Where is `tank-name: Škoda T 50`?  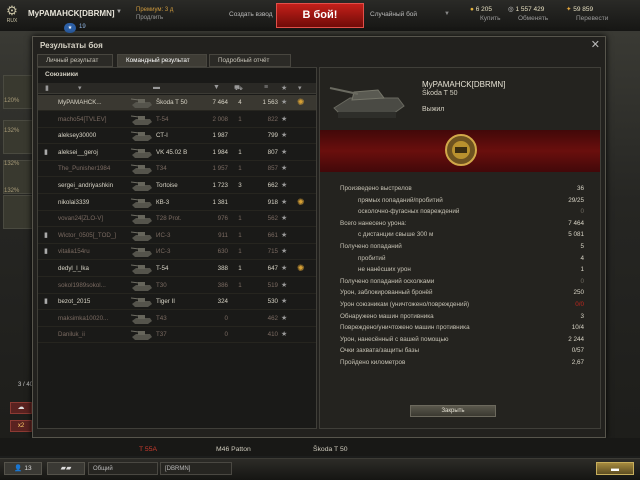
tank-name: Škoda T 50 is located at coordinates (172, 102).